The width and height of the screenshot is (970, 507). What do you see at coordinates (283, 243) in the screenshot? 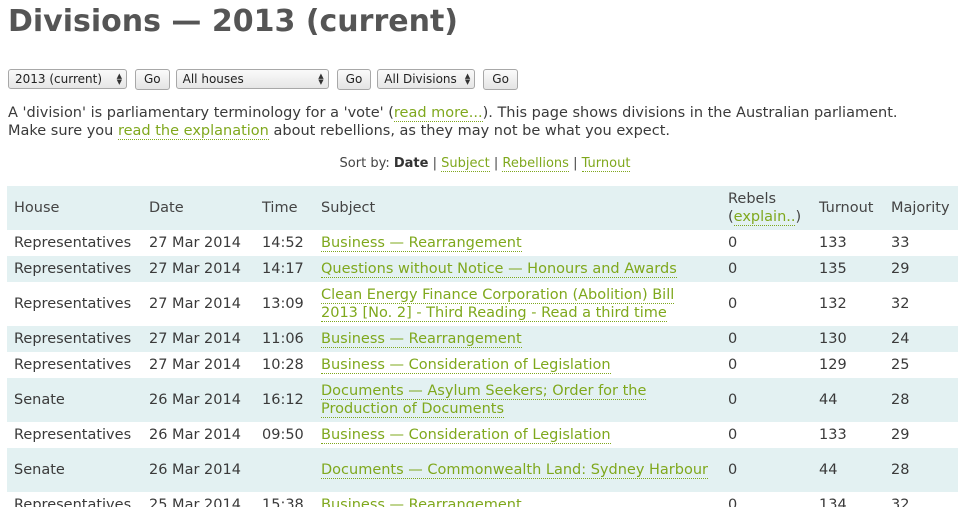
I see `cell-time: 14:52` at bounding box center [283, 243].